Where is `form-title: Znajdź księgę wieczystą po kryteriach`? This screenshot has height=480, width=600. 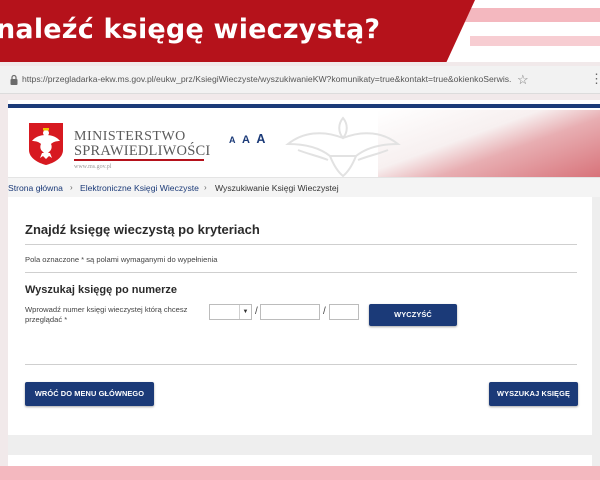
form-title: Znajdź księgę wieczystą po kryteriach is located at coordinates (142, 229).